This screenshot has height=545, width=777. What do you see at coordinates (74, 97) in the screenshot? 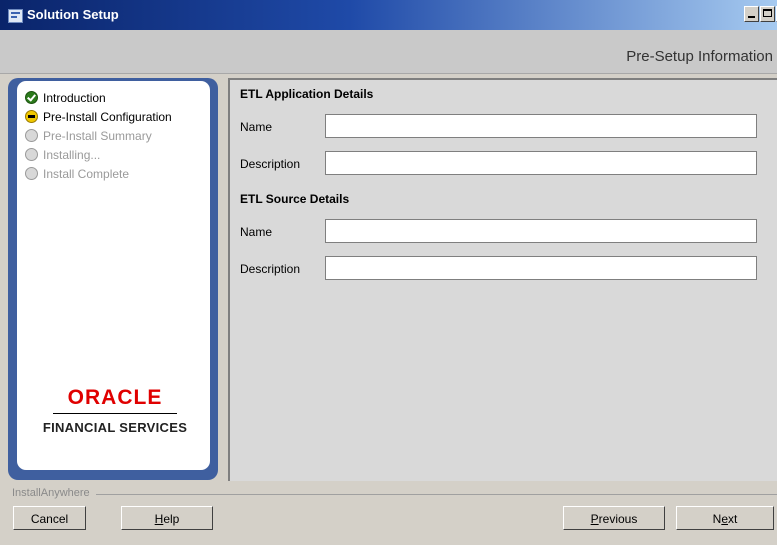
I see `step-label: Introduction` at bounding box center [74, 97].